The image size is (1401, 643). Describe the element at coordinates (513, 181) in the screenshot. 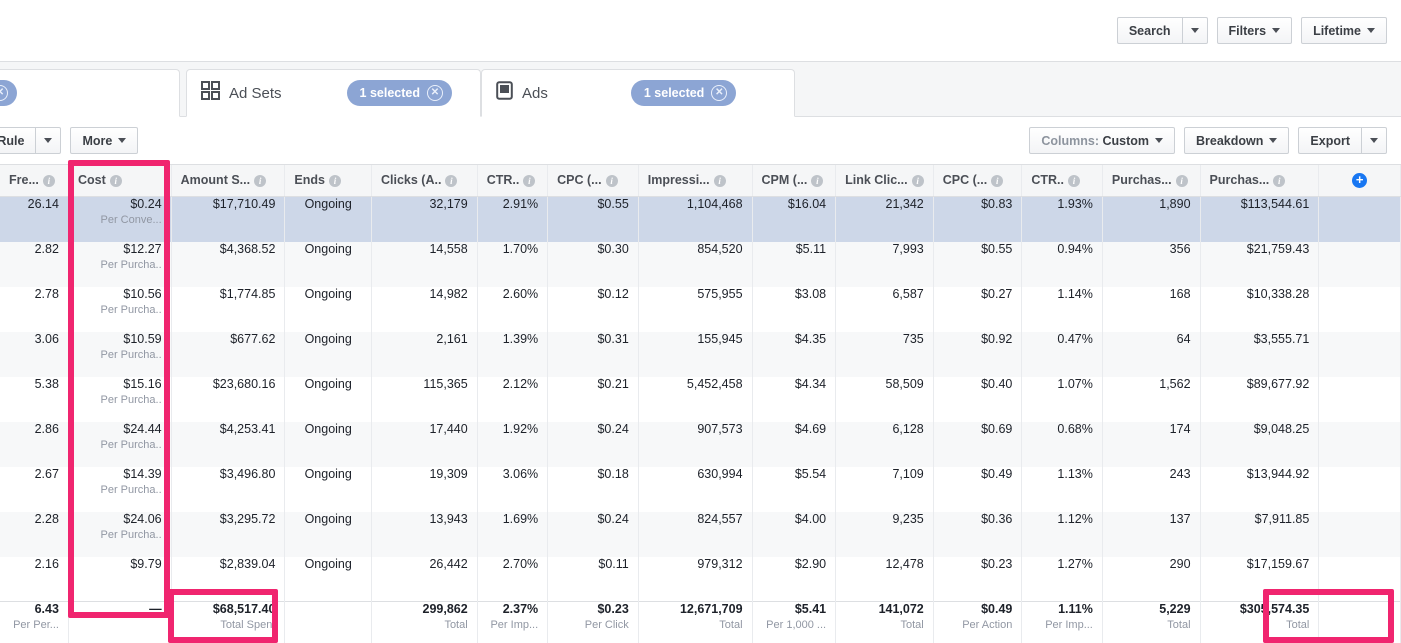

I see `column-header-5: CTR.. i` at that location.